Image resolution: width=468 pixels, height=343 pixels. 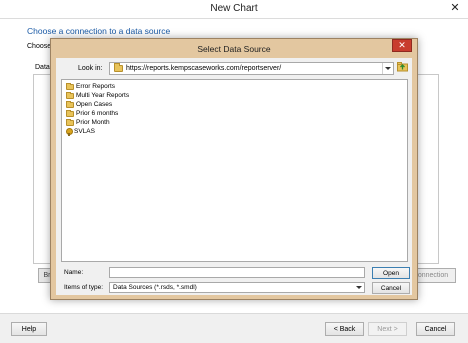 I want to click on dialog-title: Select Data Source, so click(x=234, y=49).